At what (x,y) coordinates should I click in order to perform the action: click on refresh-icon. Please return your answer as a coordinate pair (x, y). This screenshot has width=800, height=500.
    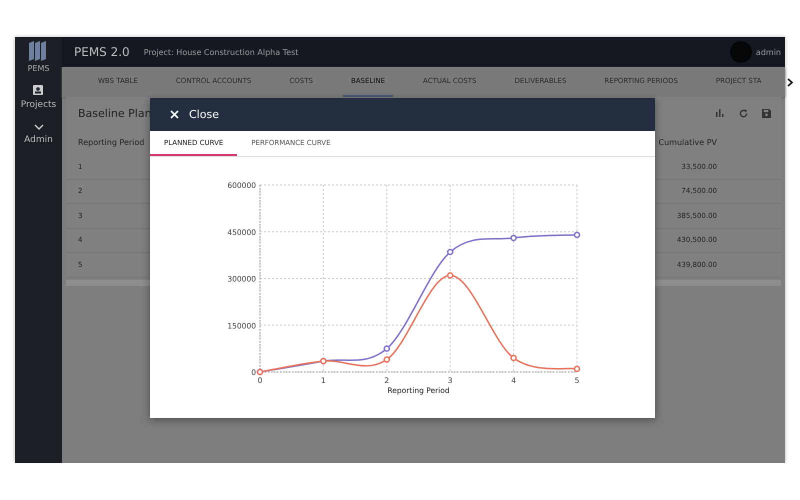
    Looking at the image, I should click on (743, 113).